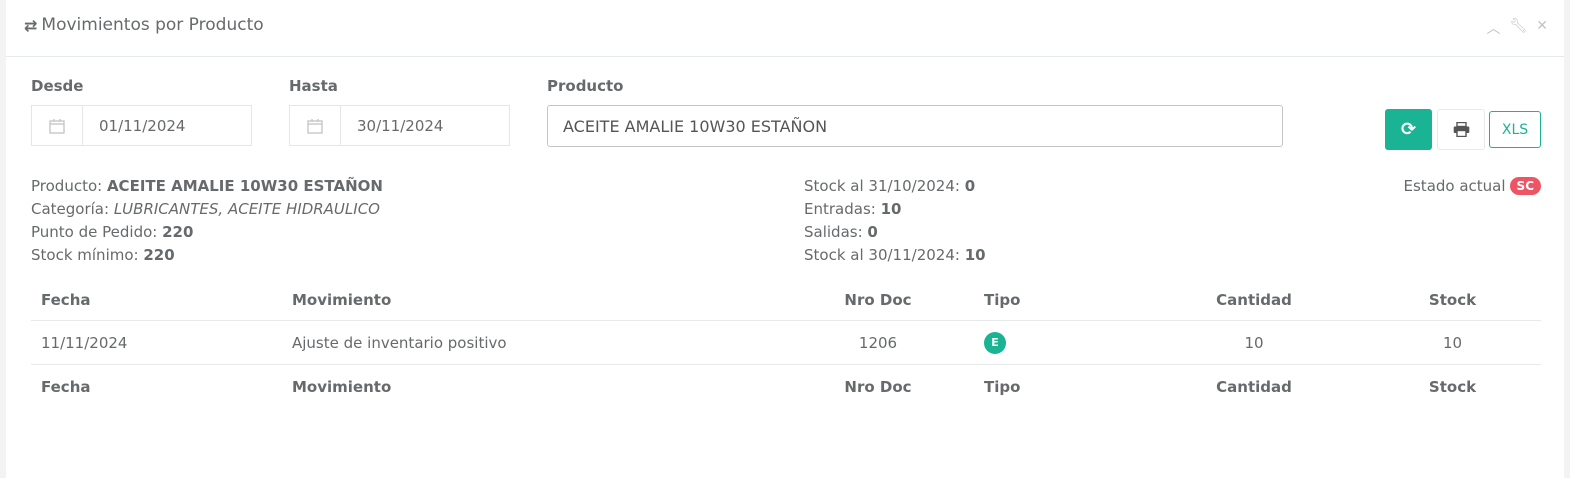  Describe the element at coordinates (1059, 300) in the screenshot. I see `col-tipo: Tipo` at that location.